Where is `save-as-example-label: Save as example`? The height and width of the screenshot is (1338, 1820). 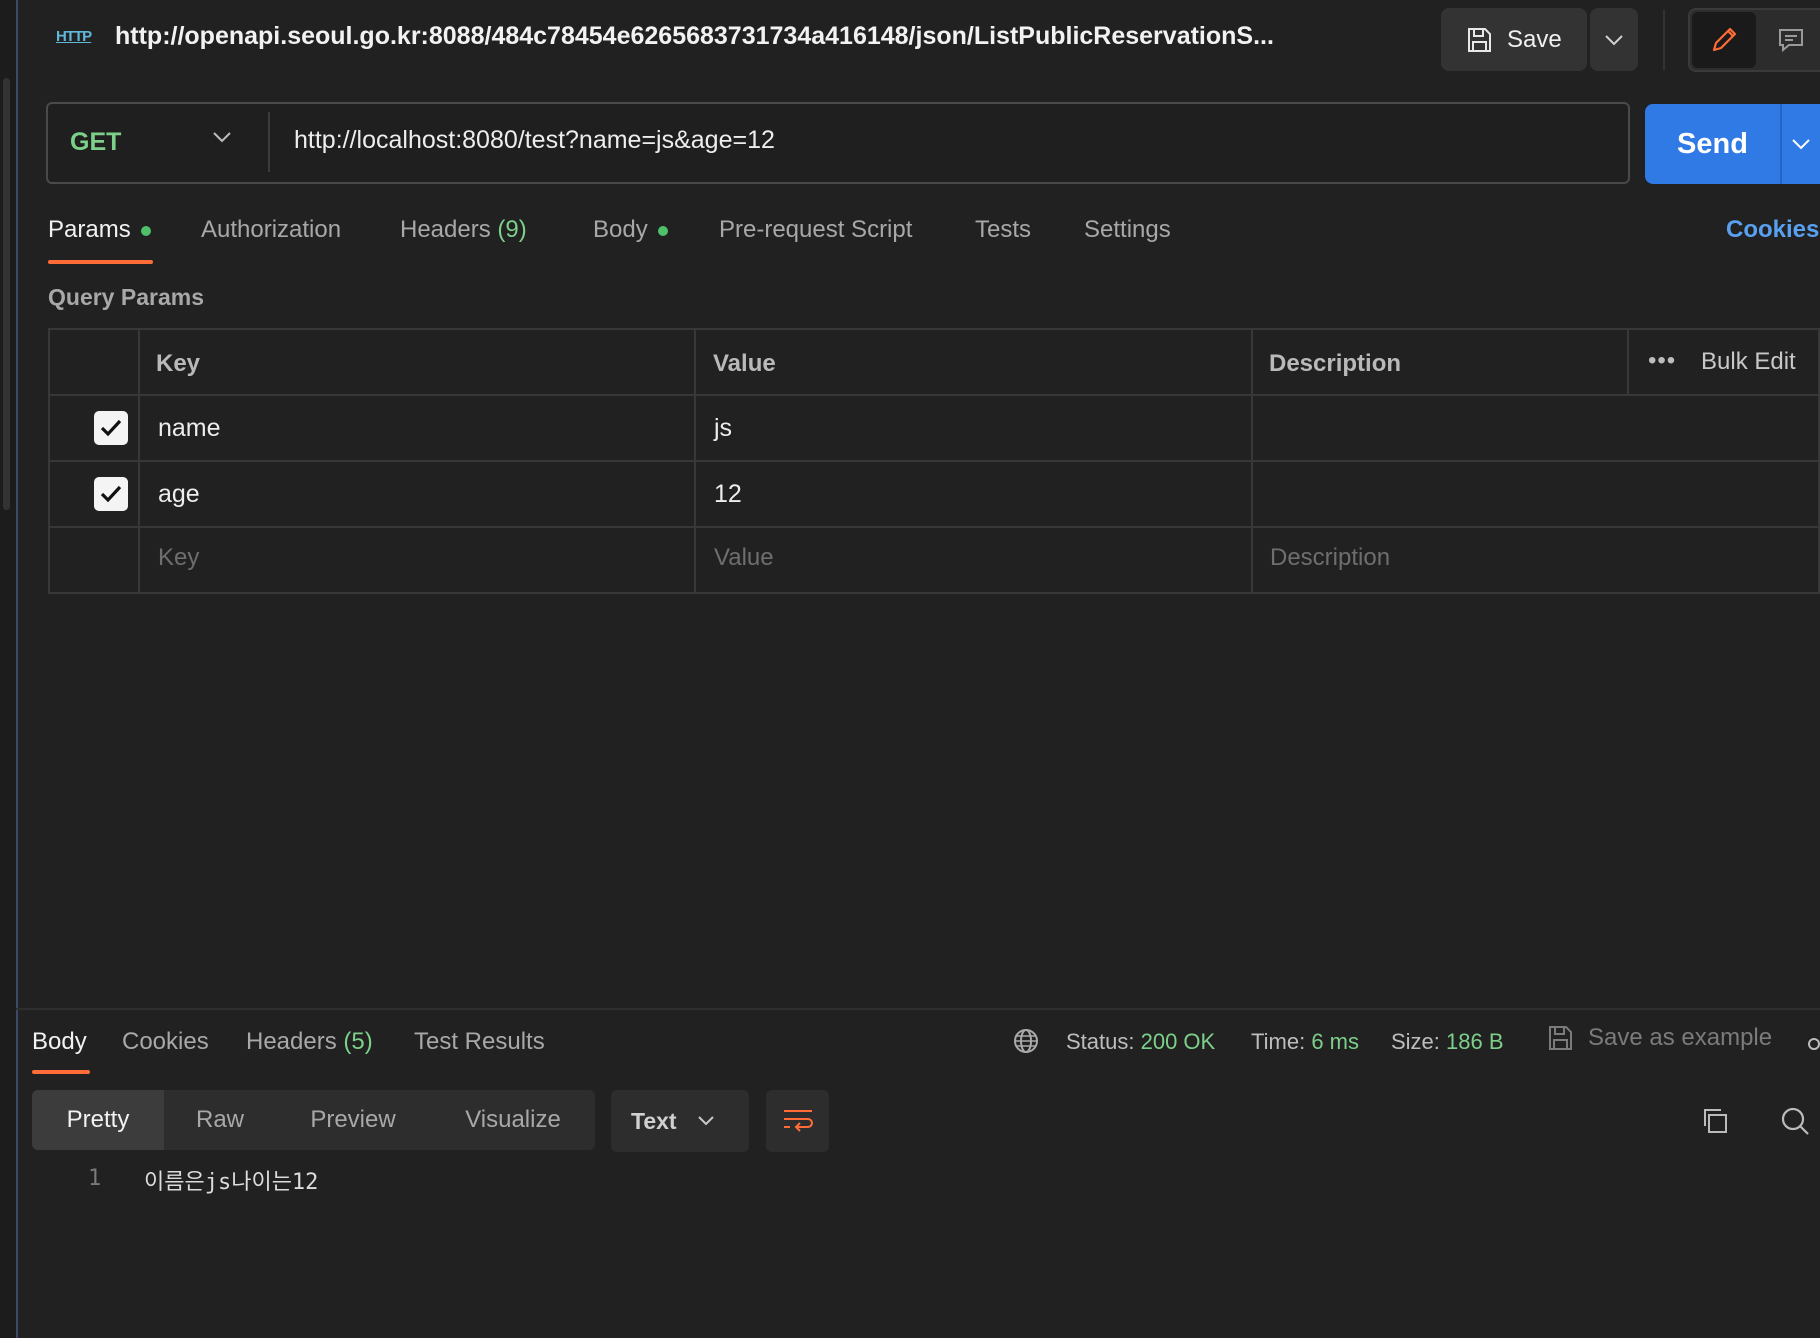 save-as-example-label: Save as example is located at coordinates (1680, 1037).